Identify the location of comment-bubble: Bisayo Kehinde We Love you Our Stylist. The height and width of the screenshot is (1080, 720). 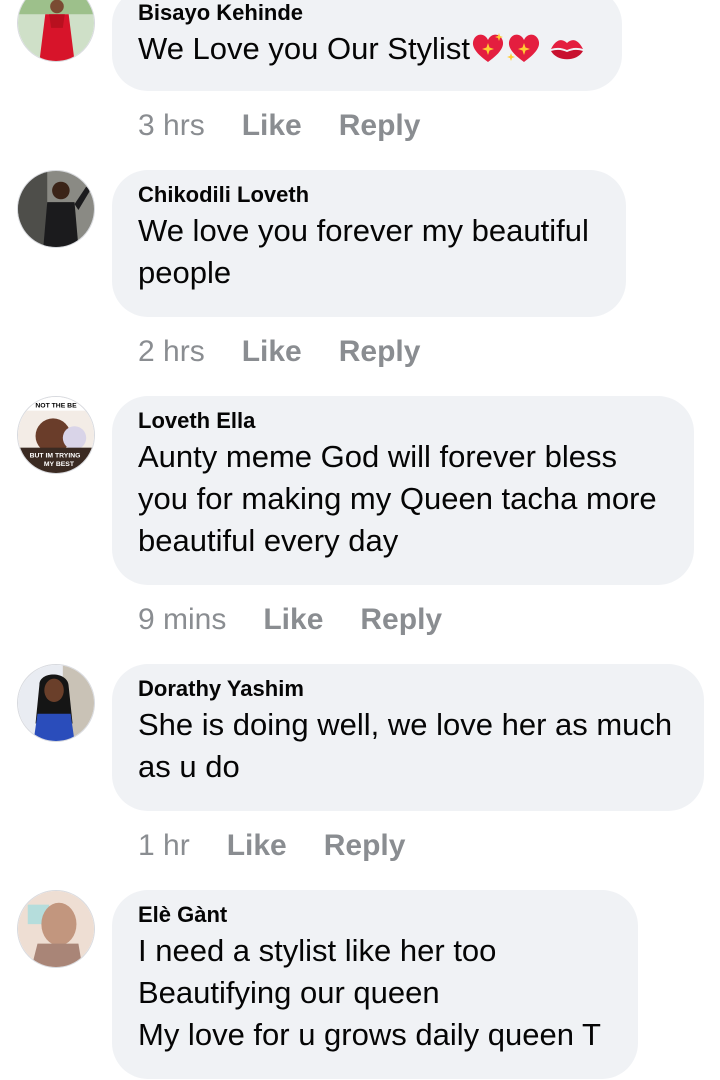
(367, 45).